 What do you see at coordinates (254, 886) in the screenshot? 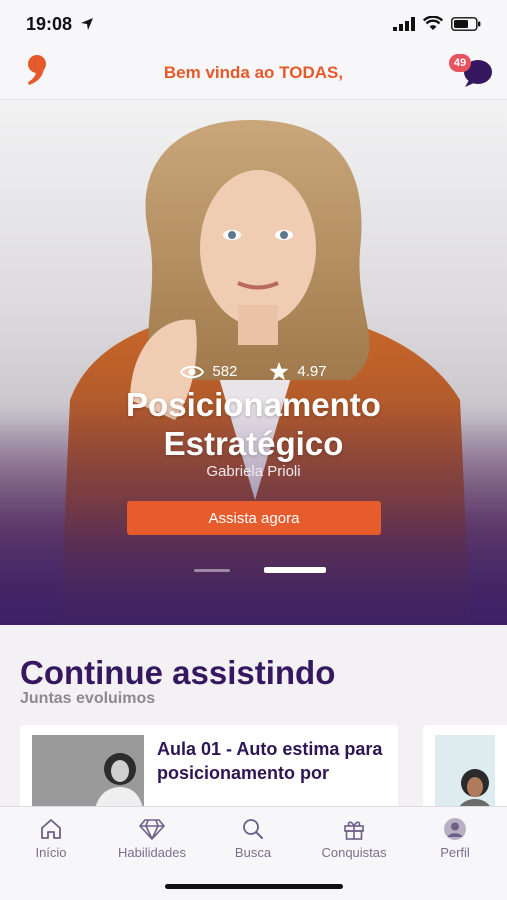
I see `home-indicator` at bounding box center [254, 886].